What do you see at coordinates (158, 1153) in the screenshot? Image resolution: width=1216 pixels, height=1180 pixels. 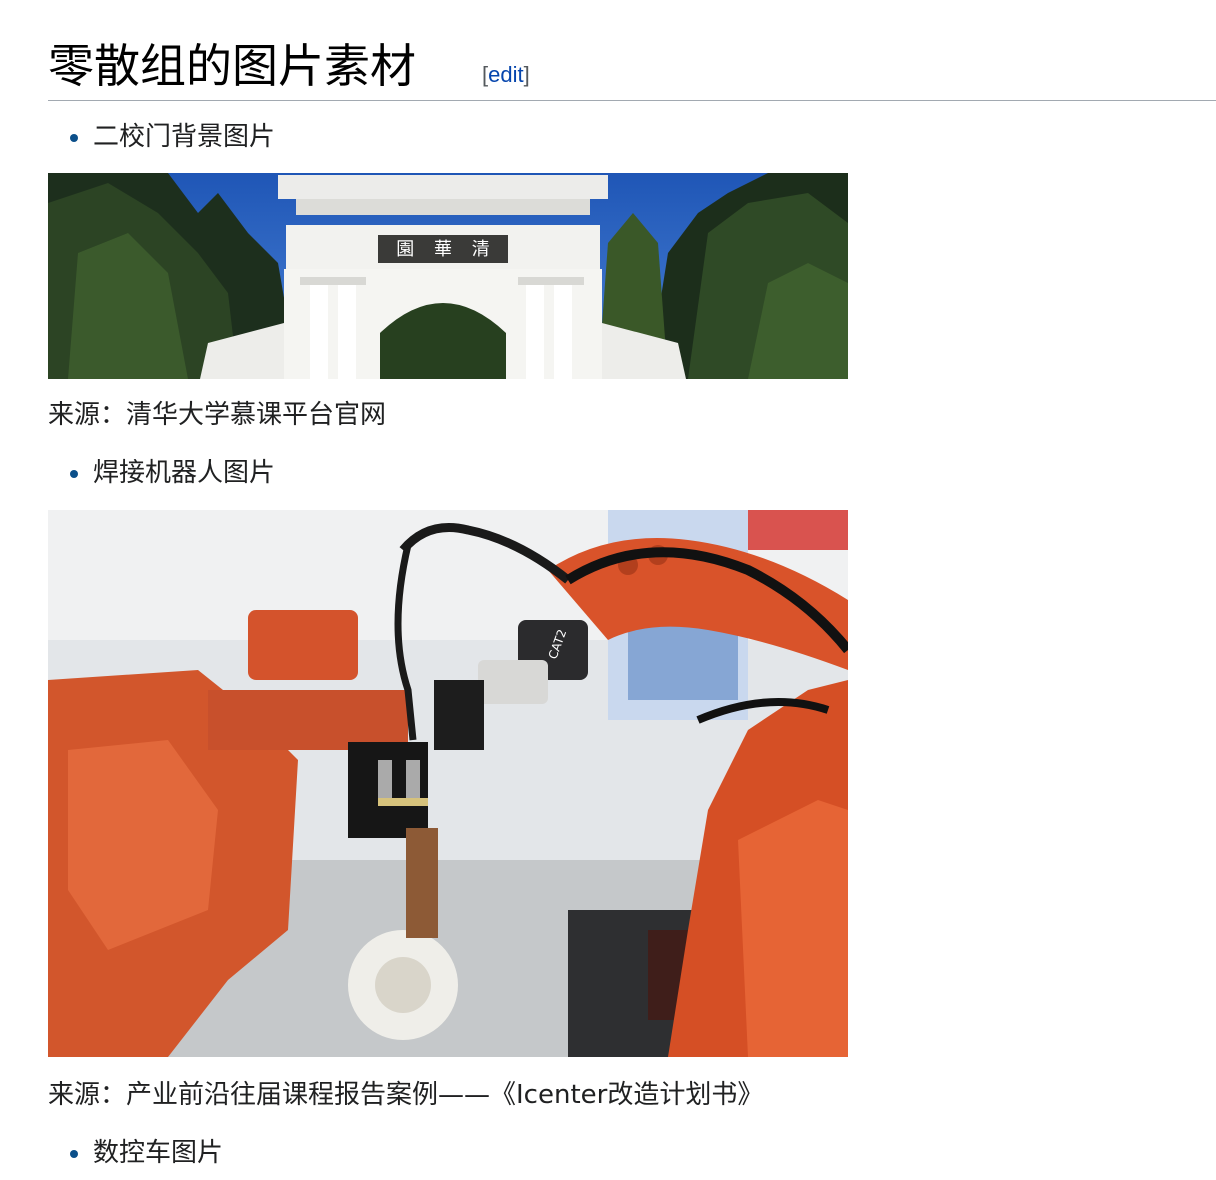 I see `list-item-label: 数控车图片` at bounding box center [158, 1153].